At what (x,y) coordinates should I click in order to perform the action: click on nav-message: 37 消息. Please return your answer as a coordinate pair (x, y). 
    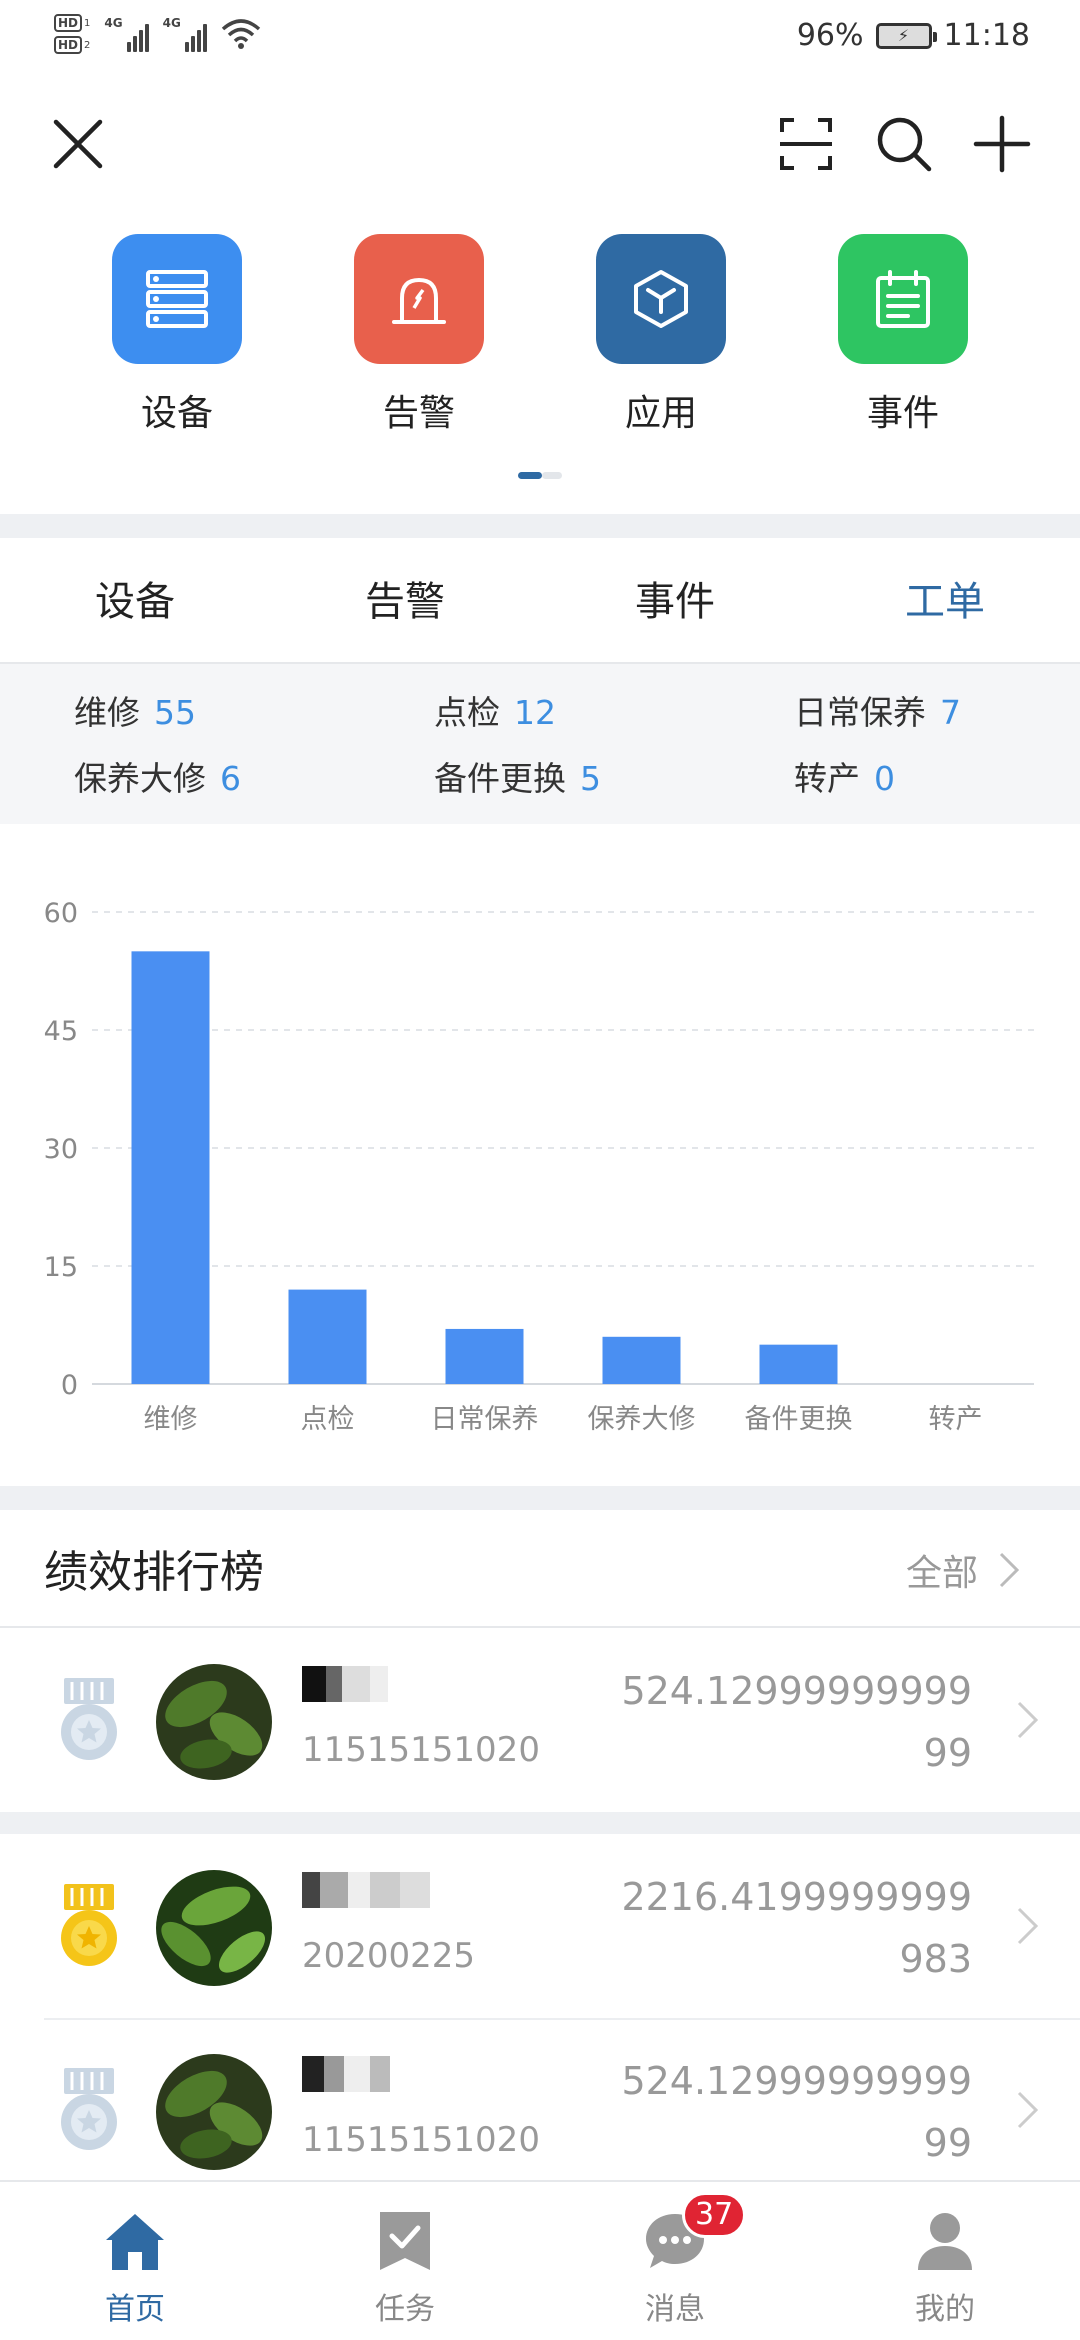
    Looking at the image, I should click on (675, 2261).